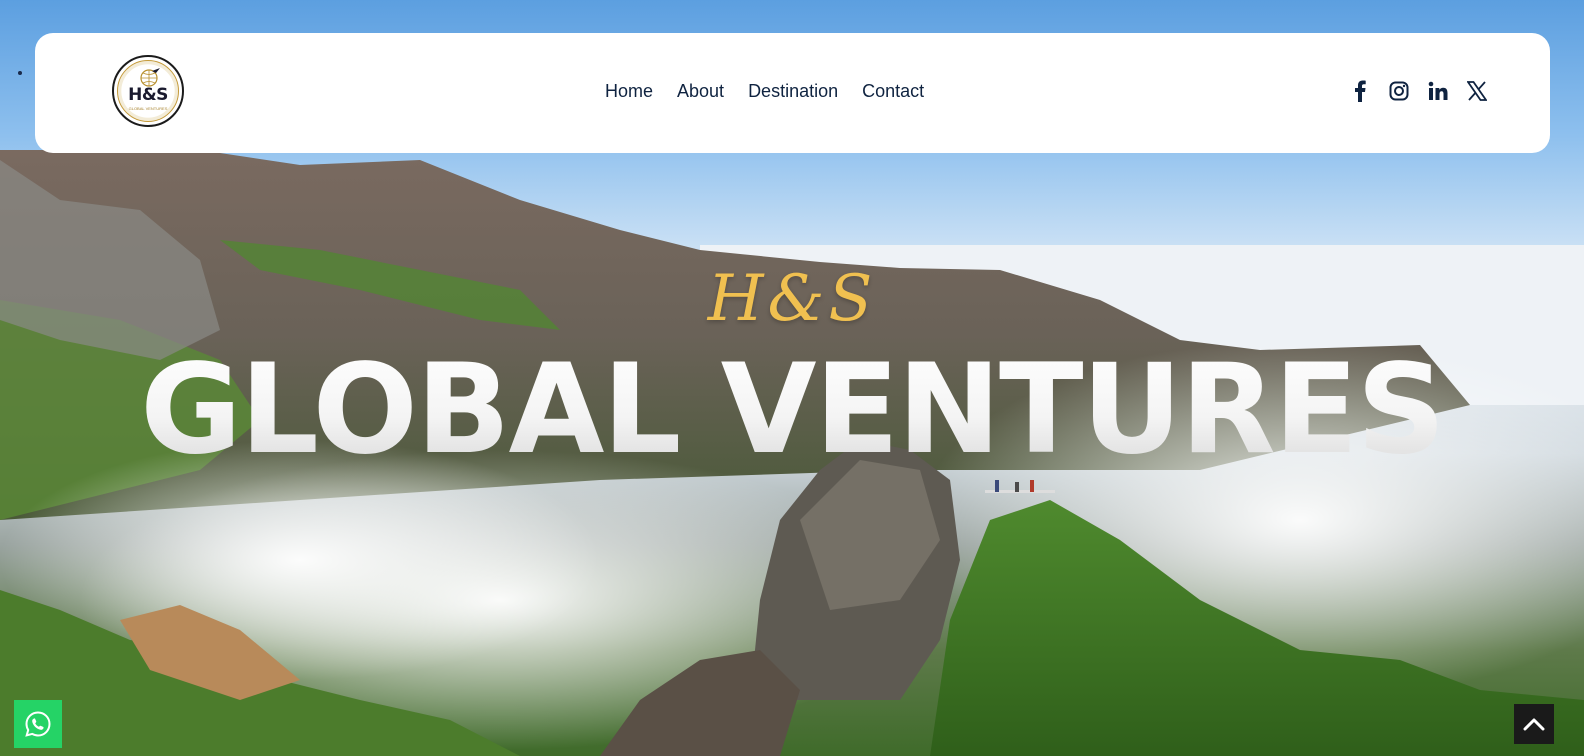  Describe the element at coordinates (792, 299) in the screenshot. I see `hero-script-title: H&S` at that location.